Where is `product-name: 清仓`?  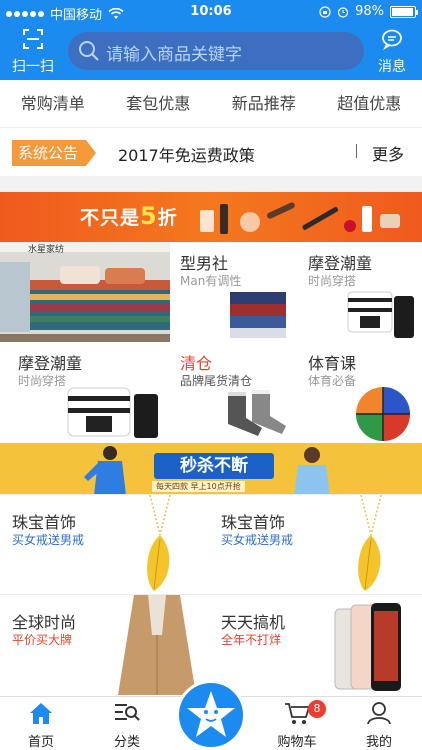
product-name: 清仓 is located at coordinates (196, 363).